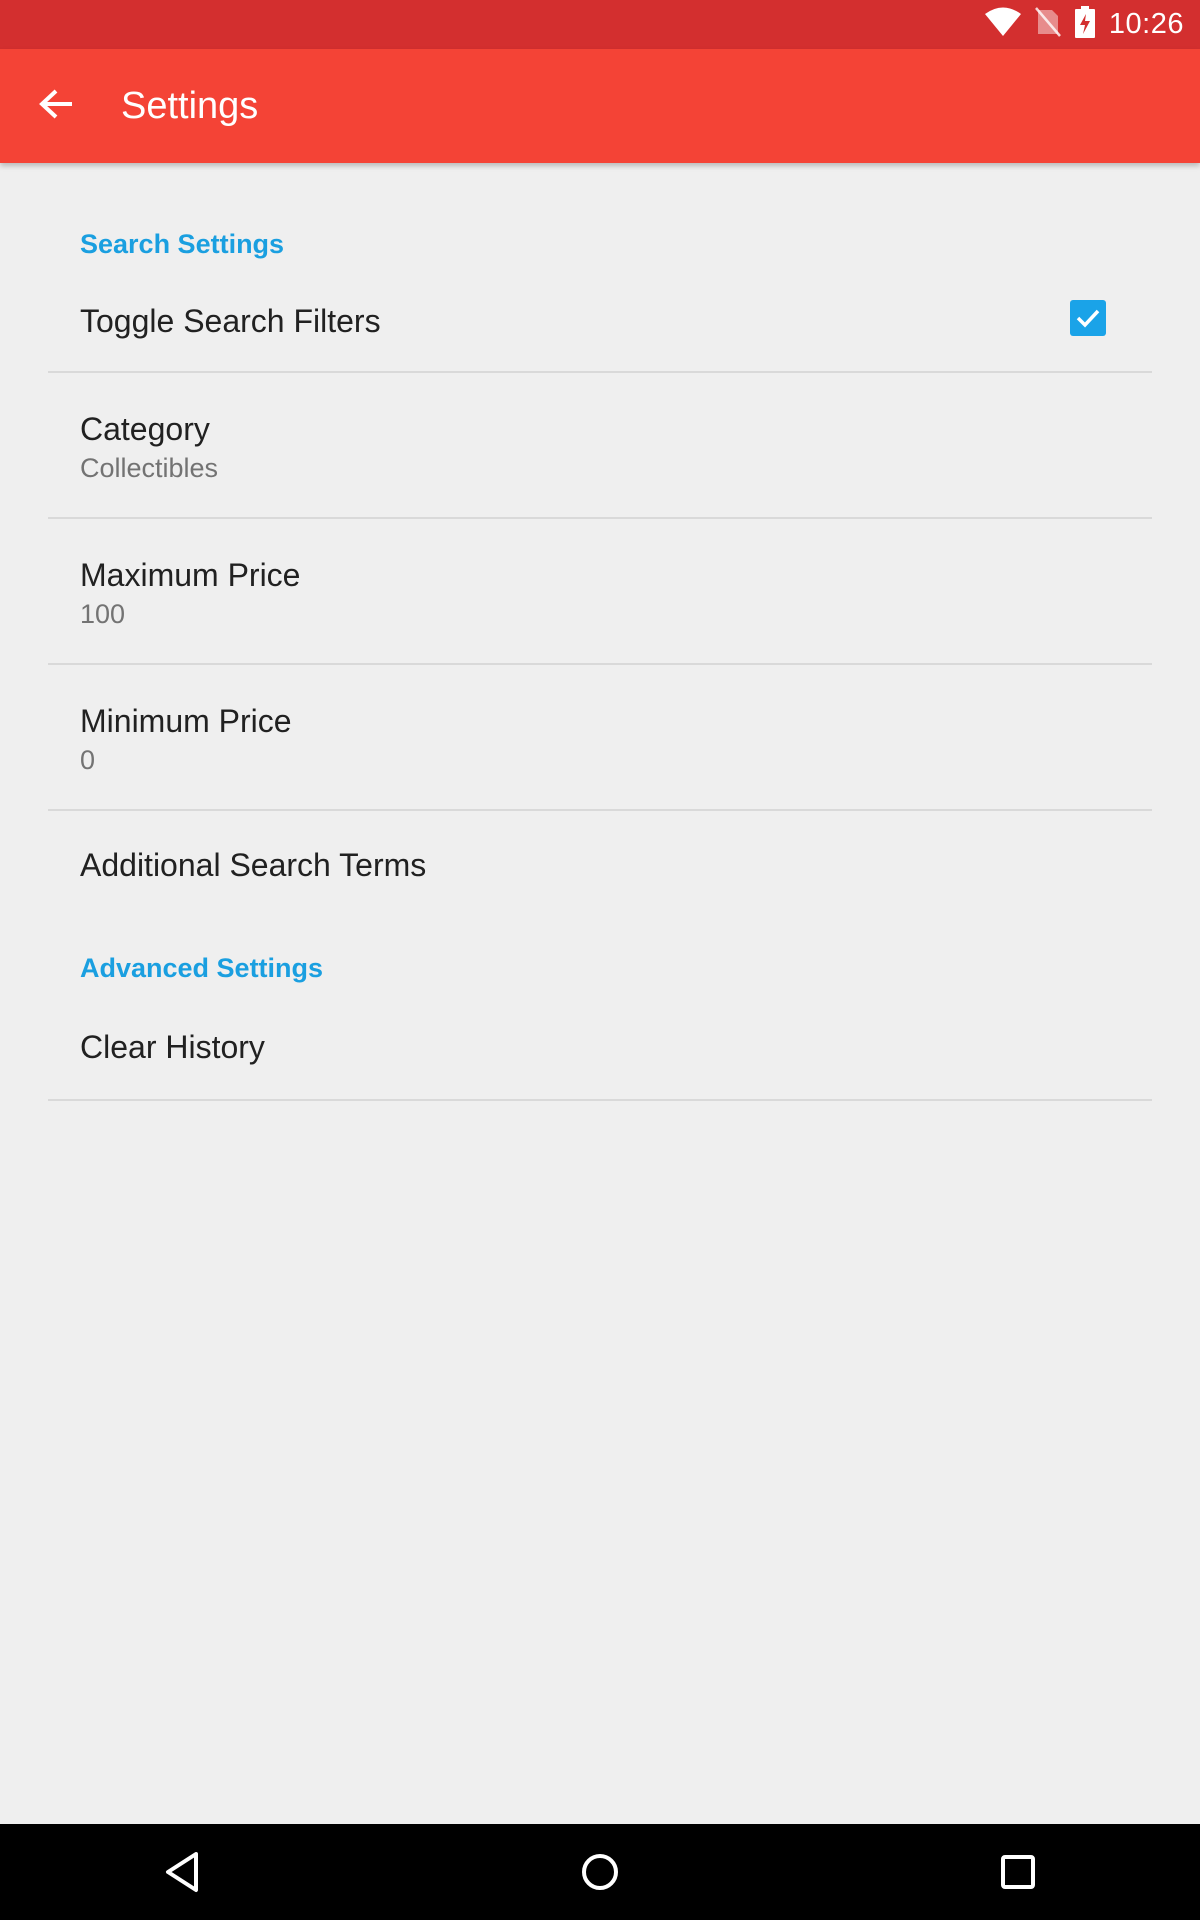 The width and height of the screenshot is (1200, 1920). What do you see at coordinates (88, 760) in the screenshot?
I see `pref-summary: 0` at bounding box center [88, 760].